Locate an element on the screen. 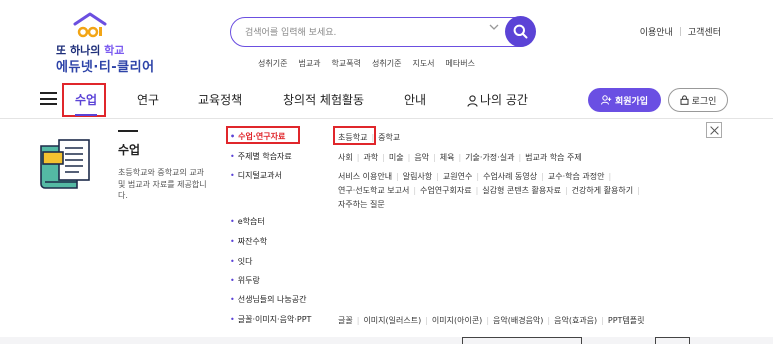 The image size is (773, 344). sub-link: 이미지(일러스트) is located at coordinates (392, 320).